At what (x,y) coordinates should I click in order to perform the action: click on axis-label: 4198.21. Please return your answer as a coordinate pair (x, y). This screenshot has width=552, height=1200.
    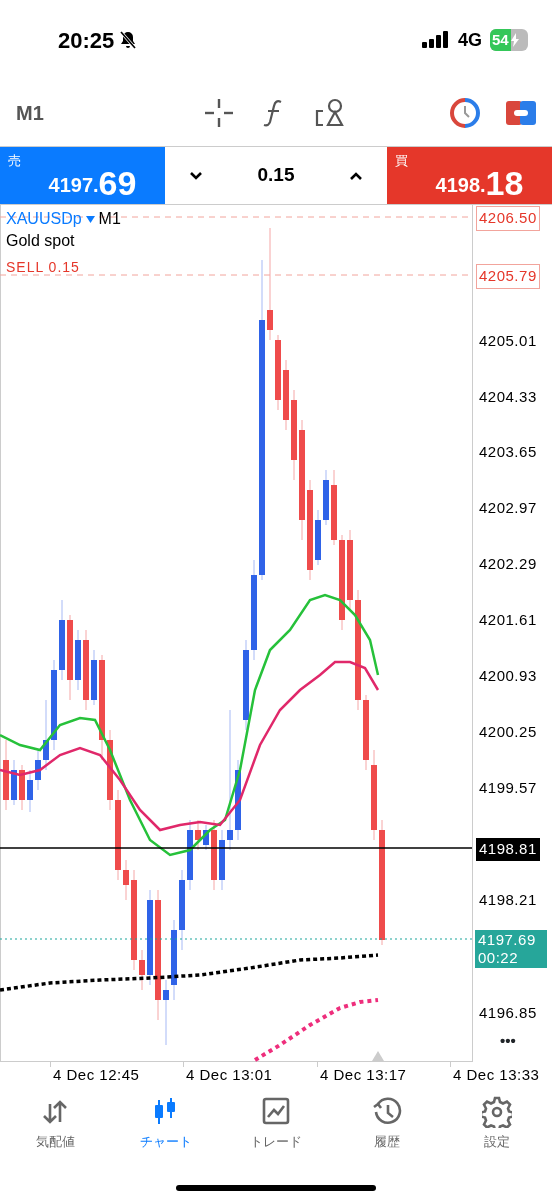
    Looking at the image, I should click on (508, 900).